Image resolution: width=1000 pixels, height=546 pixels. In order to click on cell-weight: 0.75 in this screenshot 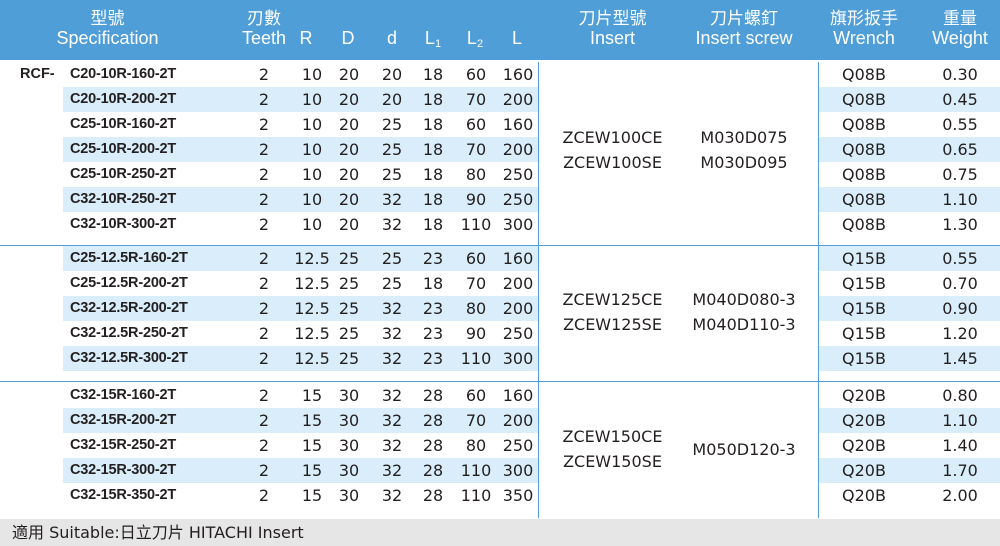, I will do `click(960, 174)`.